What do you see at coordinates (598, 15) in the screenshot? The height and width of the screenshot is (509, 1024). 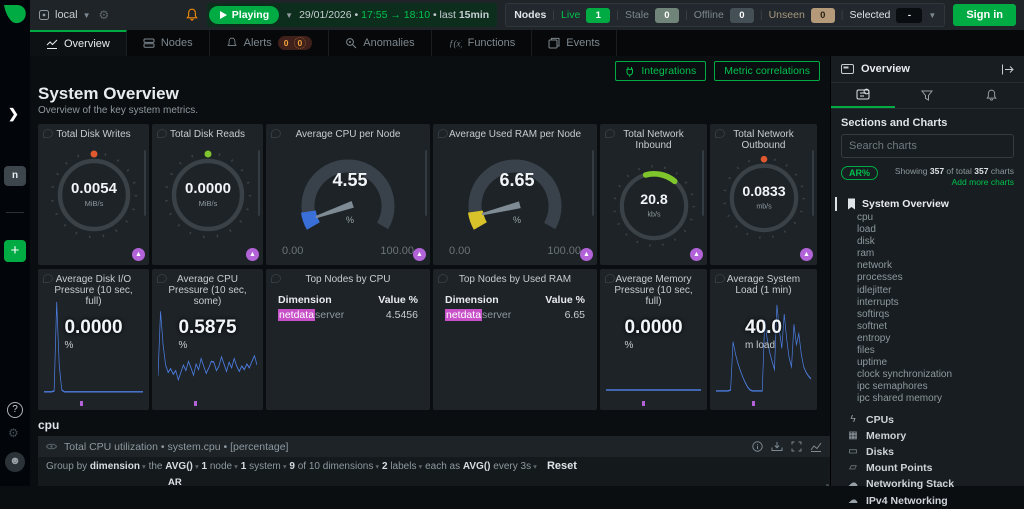 I see `live-count-badge: 1` at bounding box center [598, 15].